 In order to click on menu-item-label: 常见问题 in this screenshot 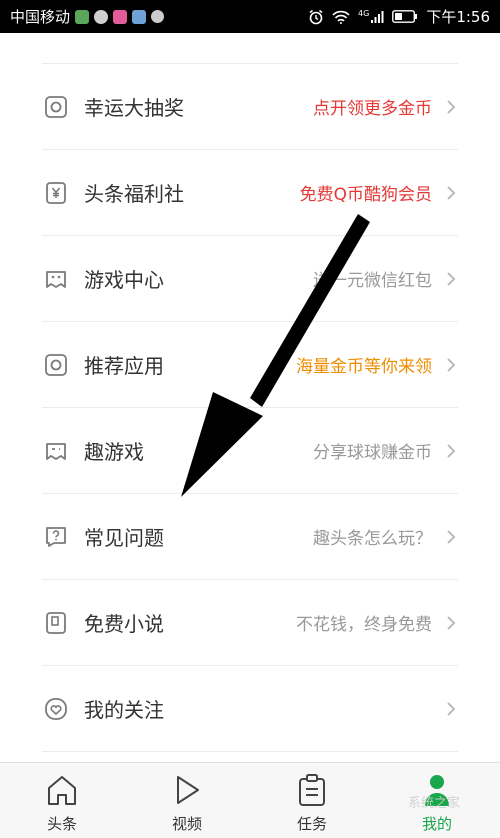, I will do `click(124, 538)`.